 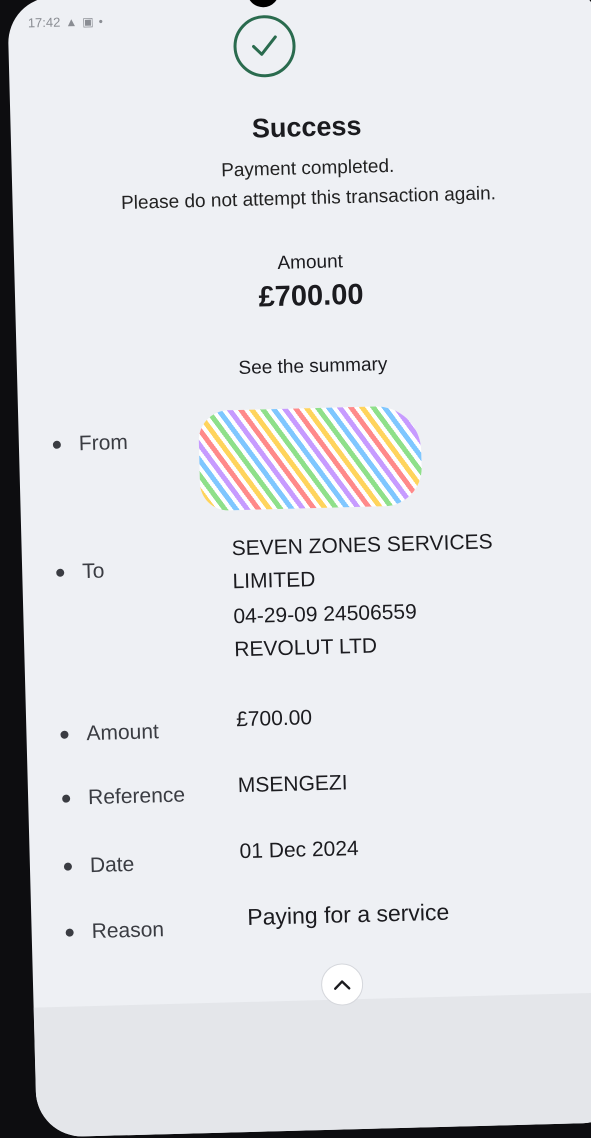 I want to click on reference-value: MSENGEZI, so click(x=292, y=784).